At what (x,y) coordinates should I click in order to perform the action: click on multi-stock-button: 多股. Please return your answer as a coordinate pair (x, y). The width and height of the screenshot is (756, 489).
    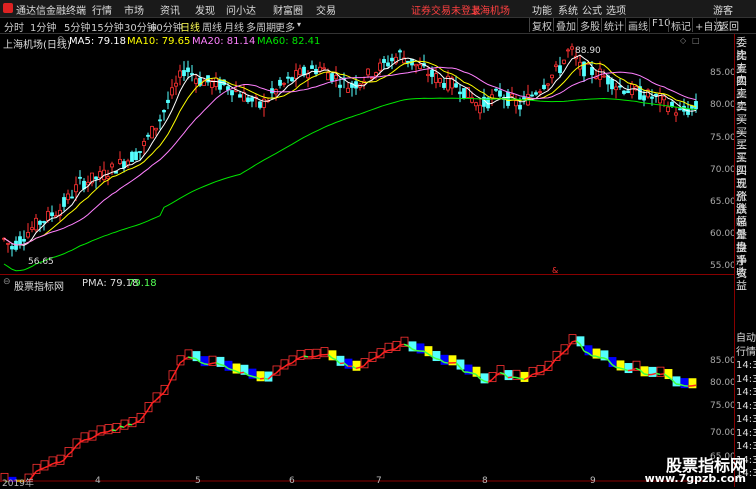
    Looking at the image, I should click on (589, 25).